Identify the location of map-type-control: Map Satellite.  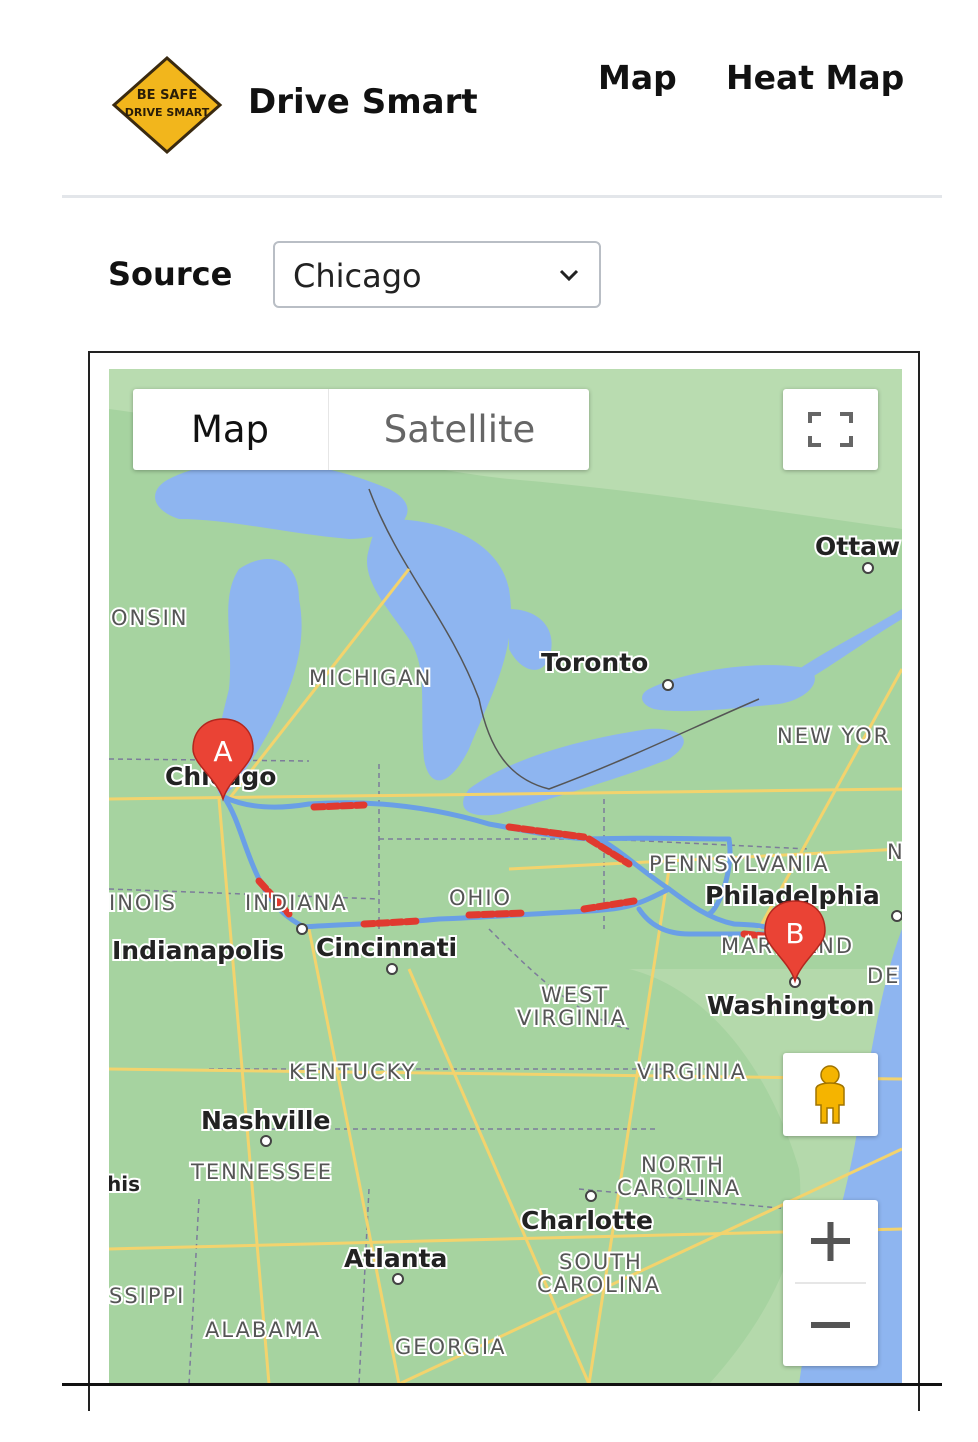
(361, 429).